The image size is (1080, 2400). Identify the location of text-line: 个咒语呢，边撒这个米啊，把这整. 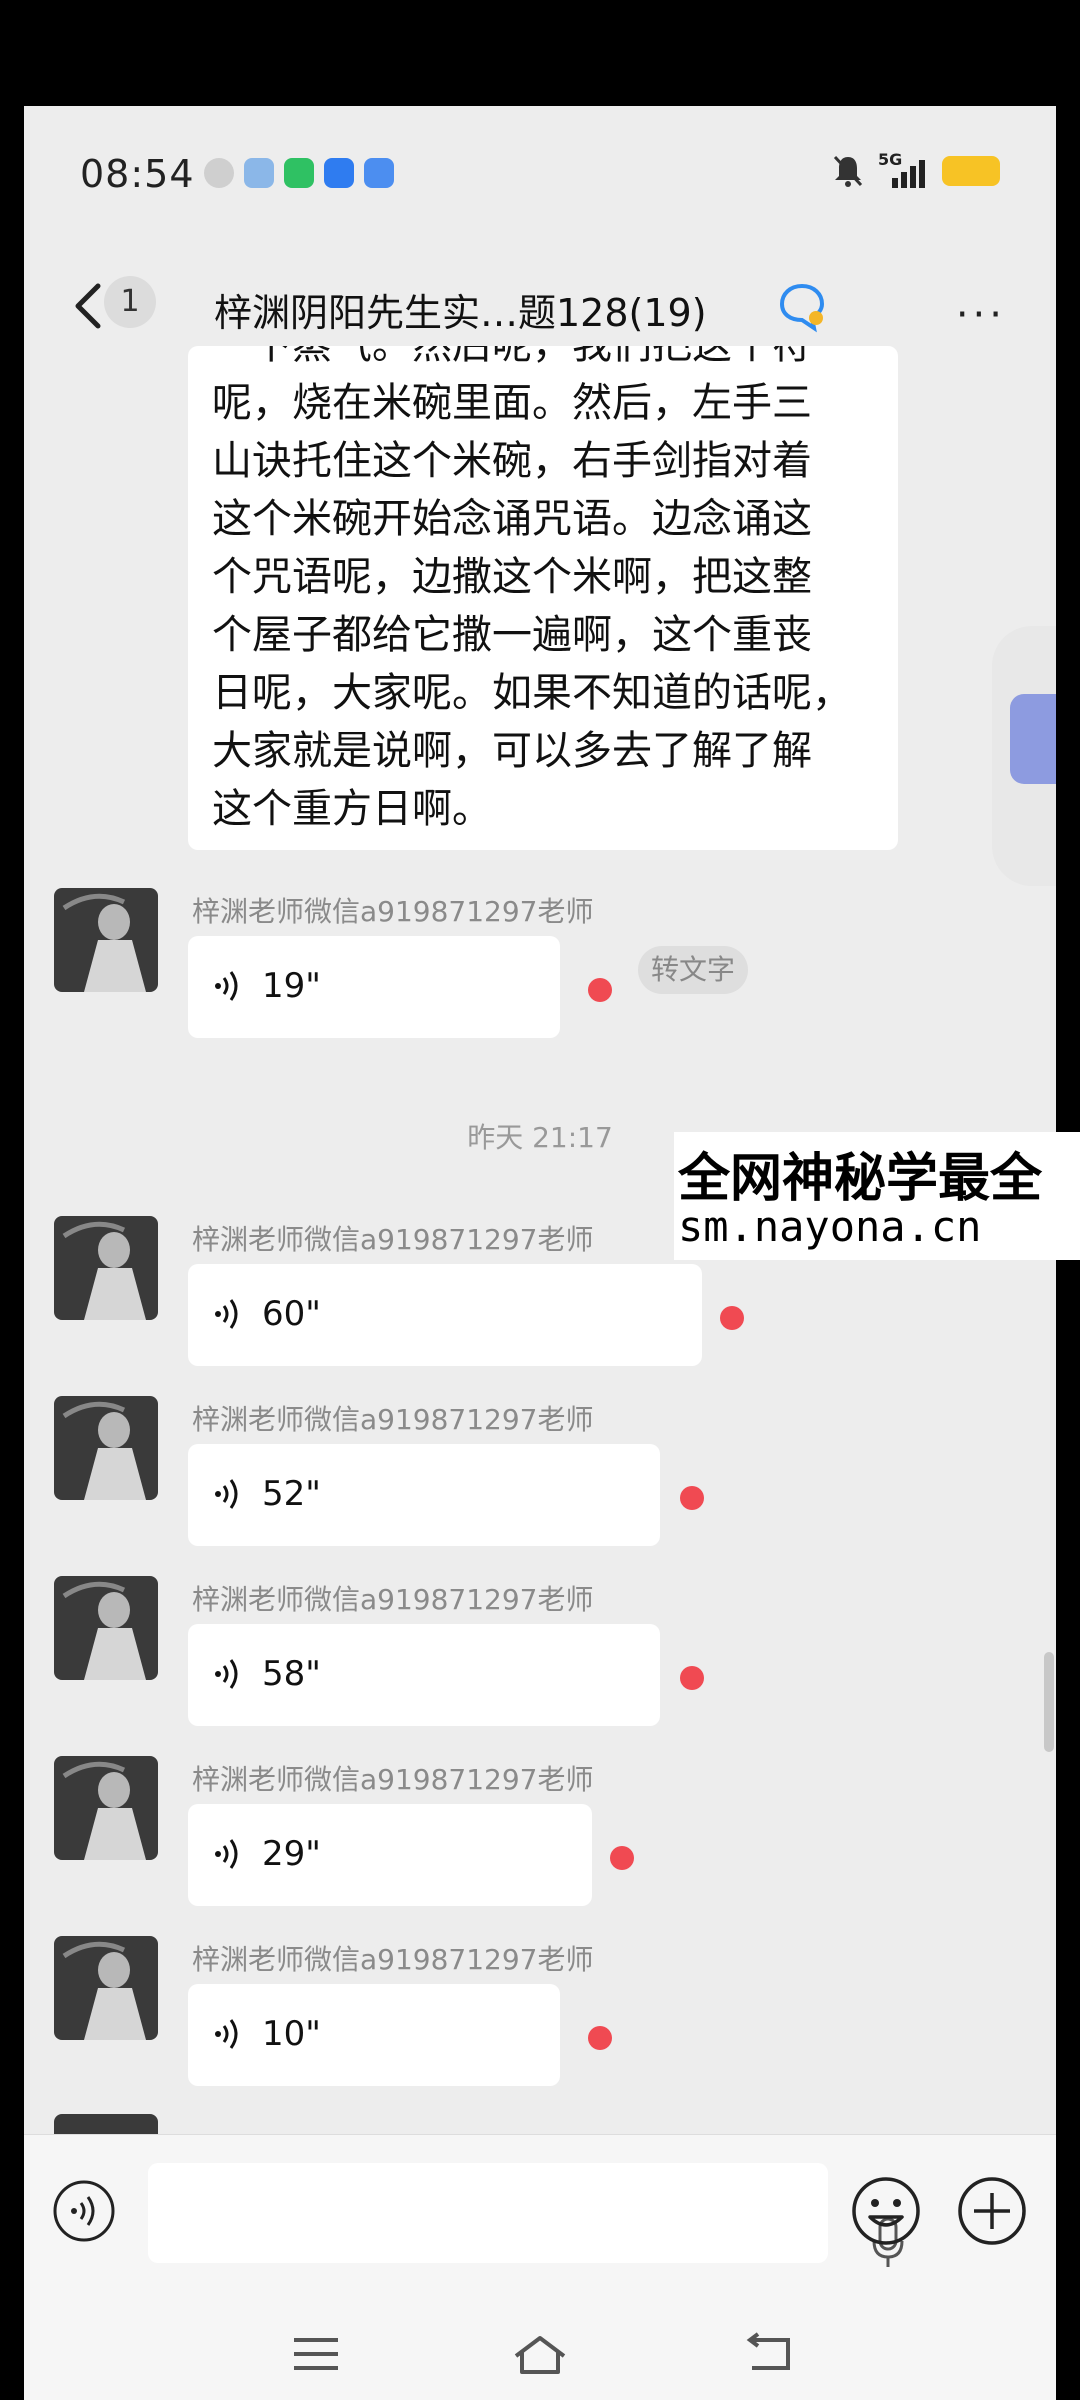
(512, 577).